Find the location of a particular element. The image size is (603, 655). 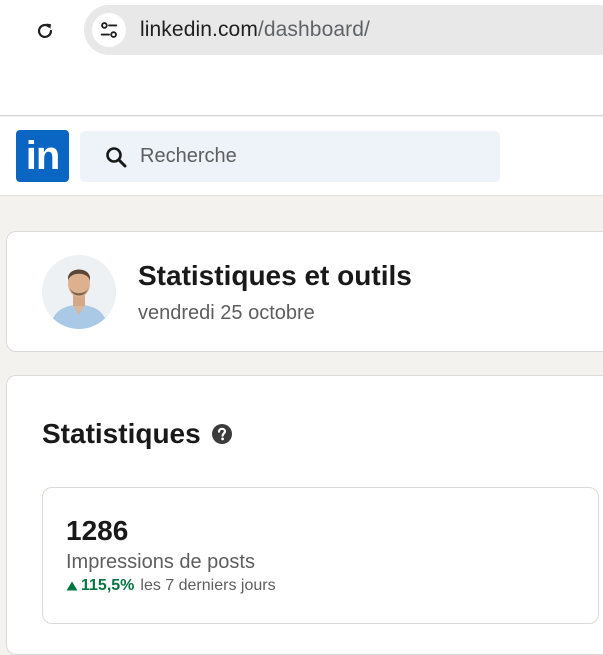

reload-button is located at coordinates (45, 31).